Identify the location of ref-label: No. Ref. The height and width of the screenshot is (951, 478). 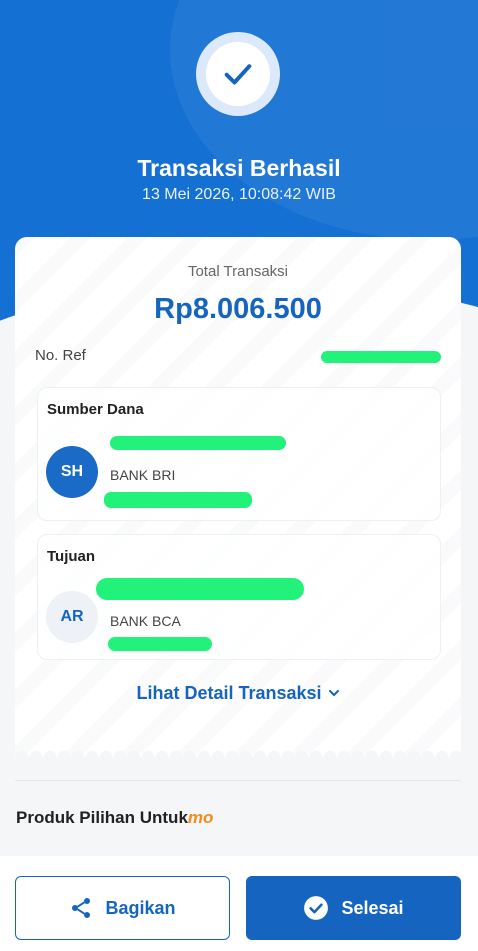
(60, 355).